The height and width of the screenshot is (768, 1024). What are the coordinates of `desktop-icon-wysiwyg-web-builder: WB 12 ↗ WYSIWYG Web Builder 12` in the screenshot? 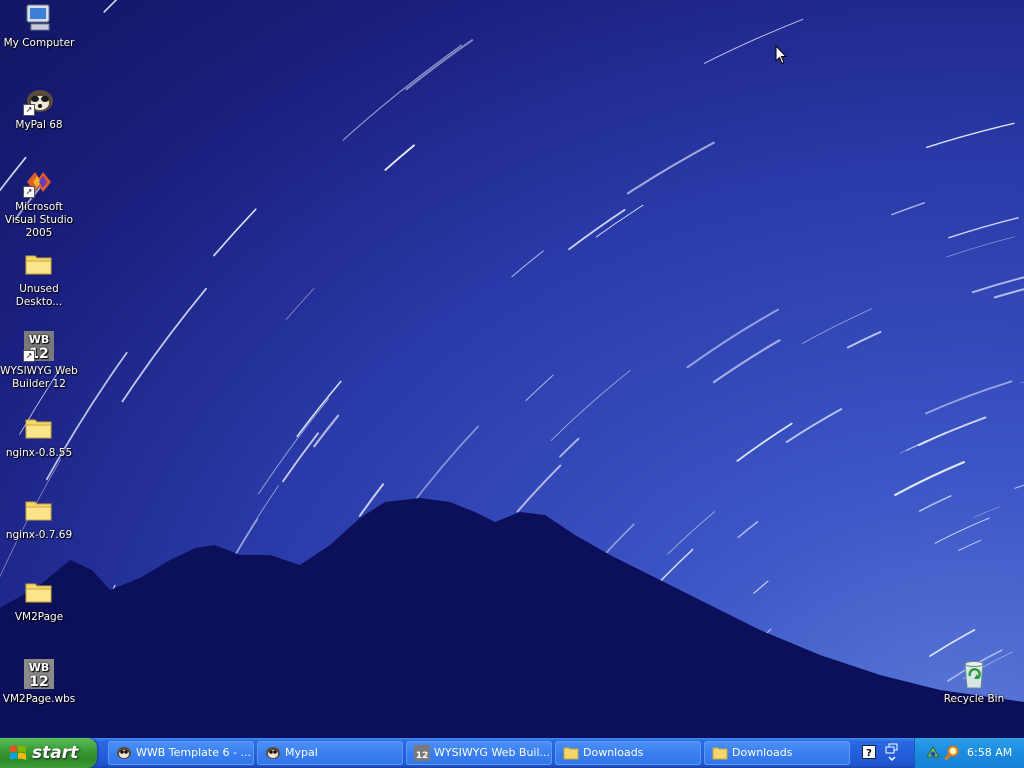 It's located at (39, 360).